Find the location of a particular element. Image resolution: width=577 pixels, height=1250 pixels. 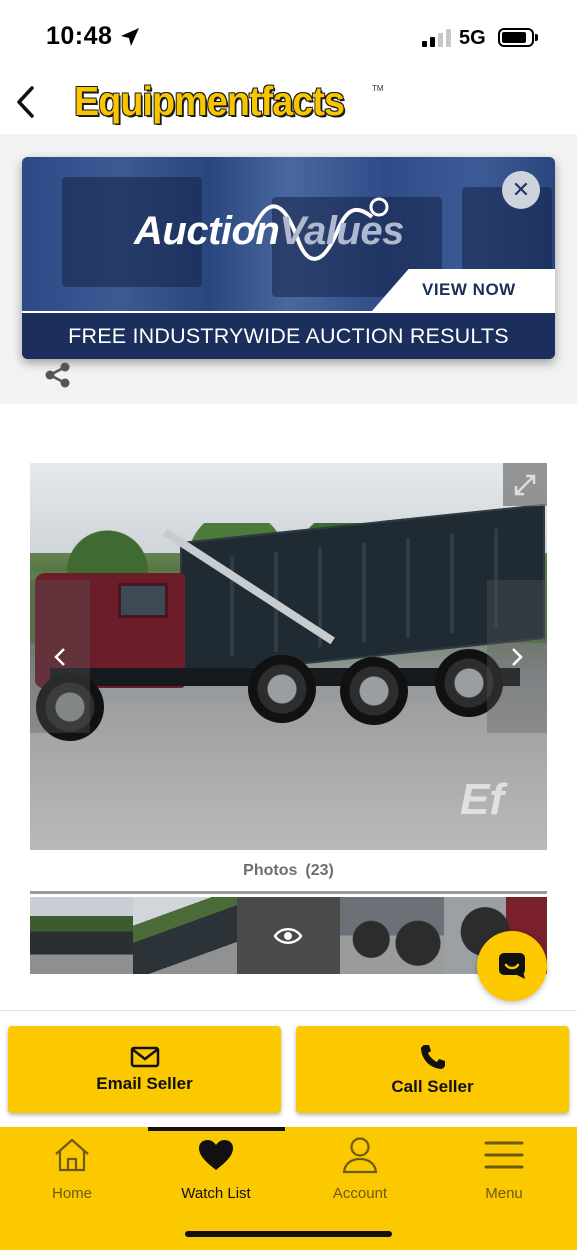

mail-icon is located at coordinates (144, 1056).